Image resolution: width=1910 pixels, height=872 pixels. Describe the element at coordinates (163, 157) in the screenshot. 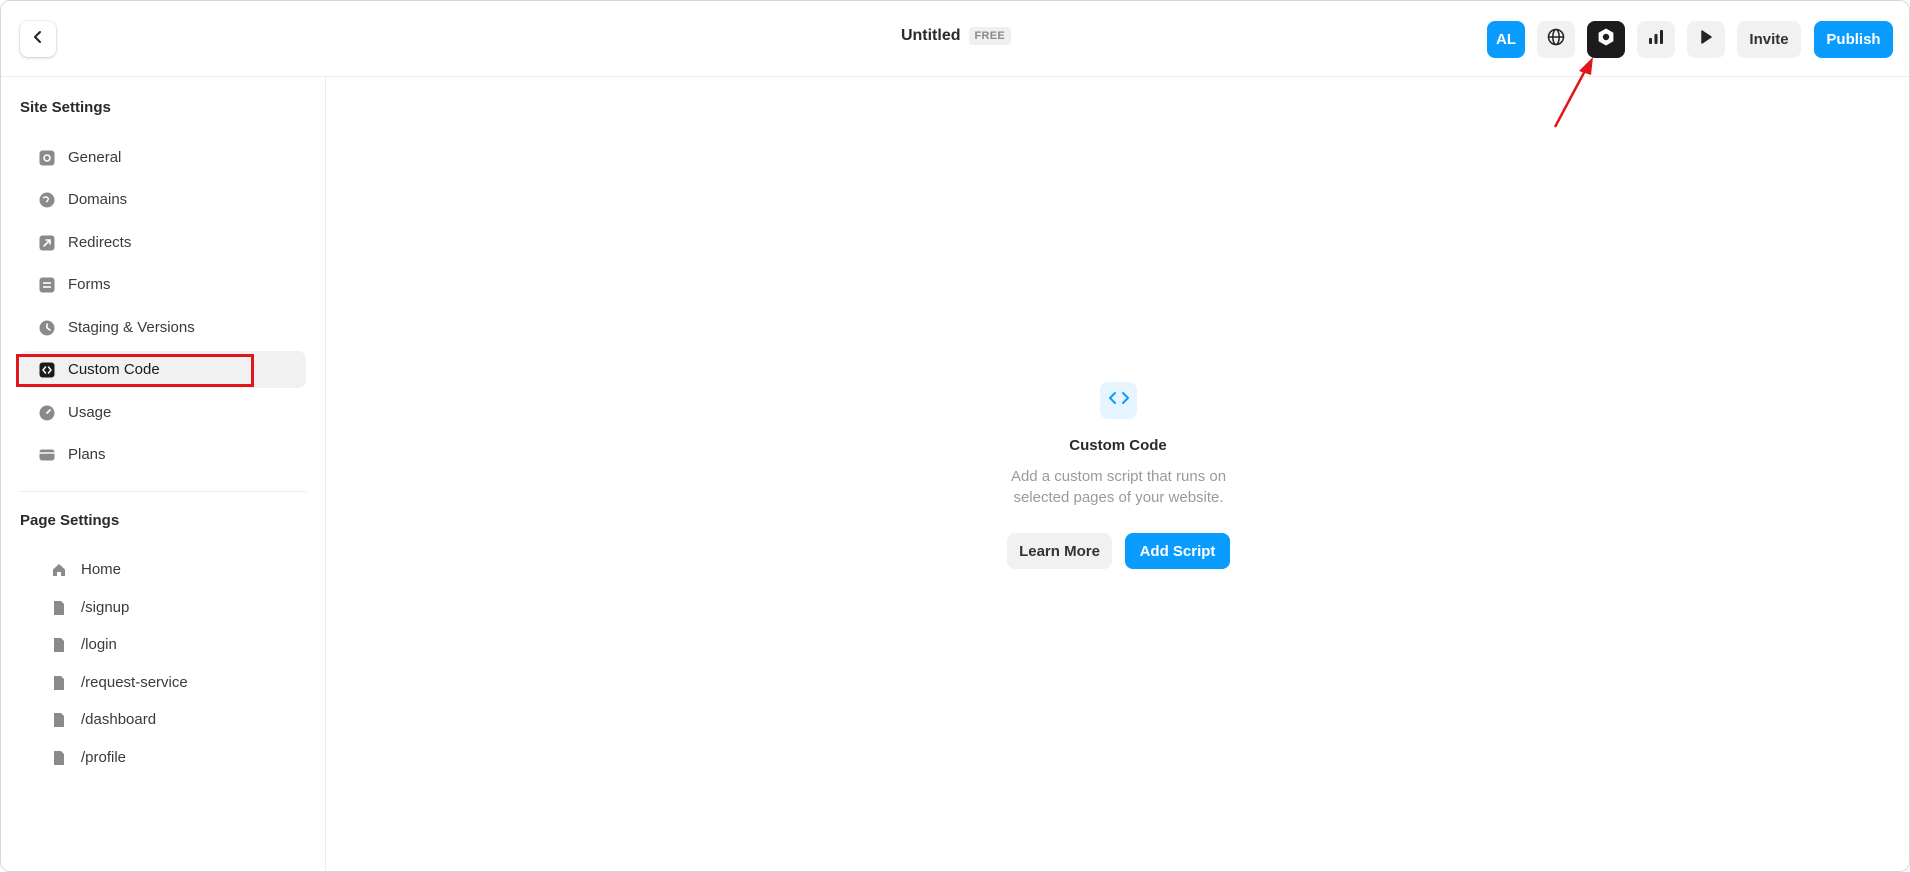

I see `sidebar-item-general: General` at that location.